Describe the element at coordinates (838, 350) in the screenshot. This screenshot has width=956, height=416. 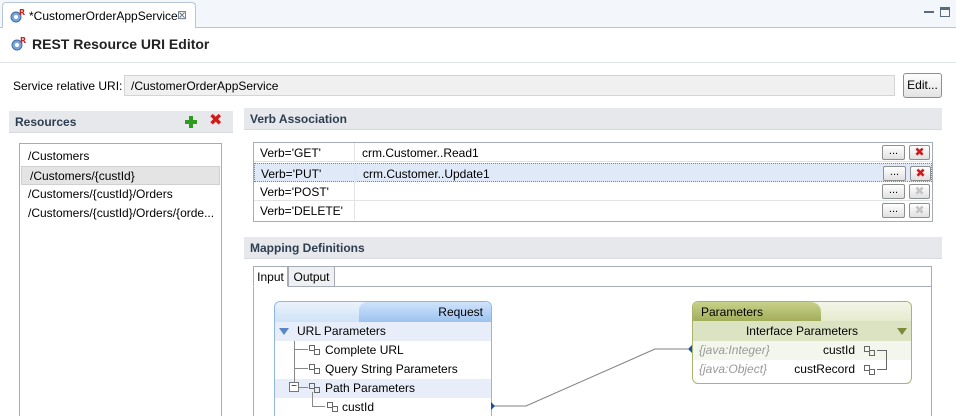
I see `param-name: custId` at that location.